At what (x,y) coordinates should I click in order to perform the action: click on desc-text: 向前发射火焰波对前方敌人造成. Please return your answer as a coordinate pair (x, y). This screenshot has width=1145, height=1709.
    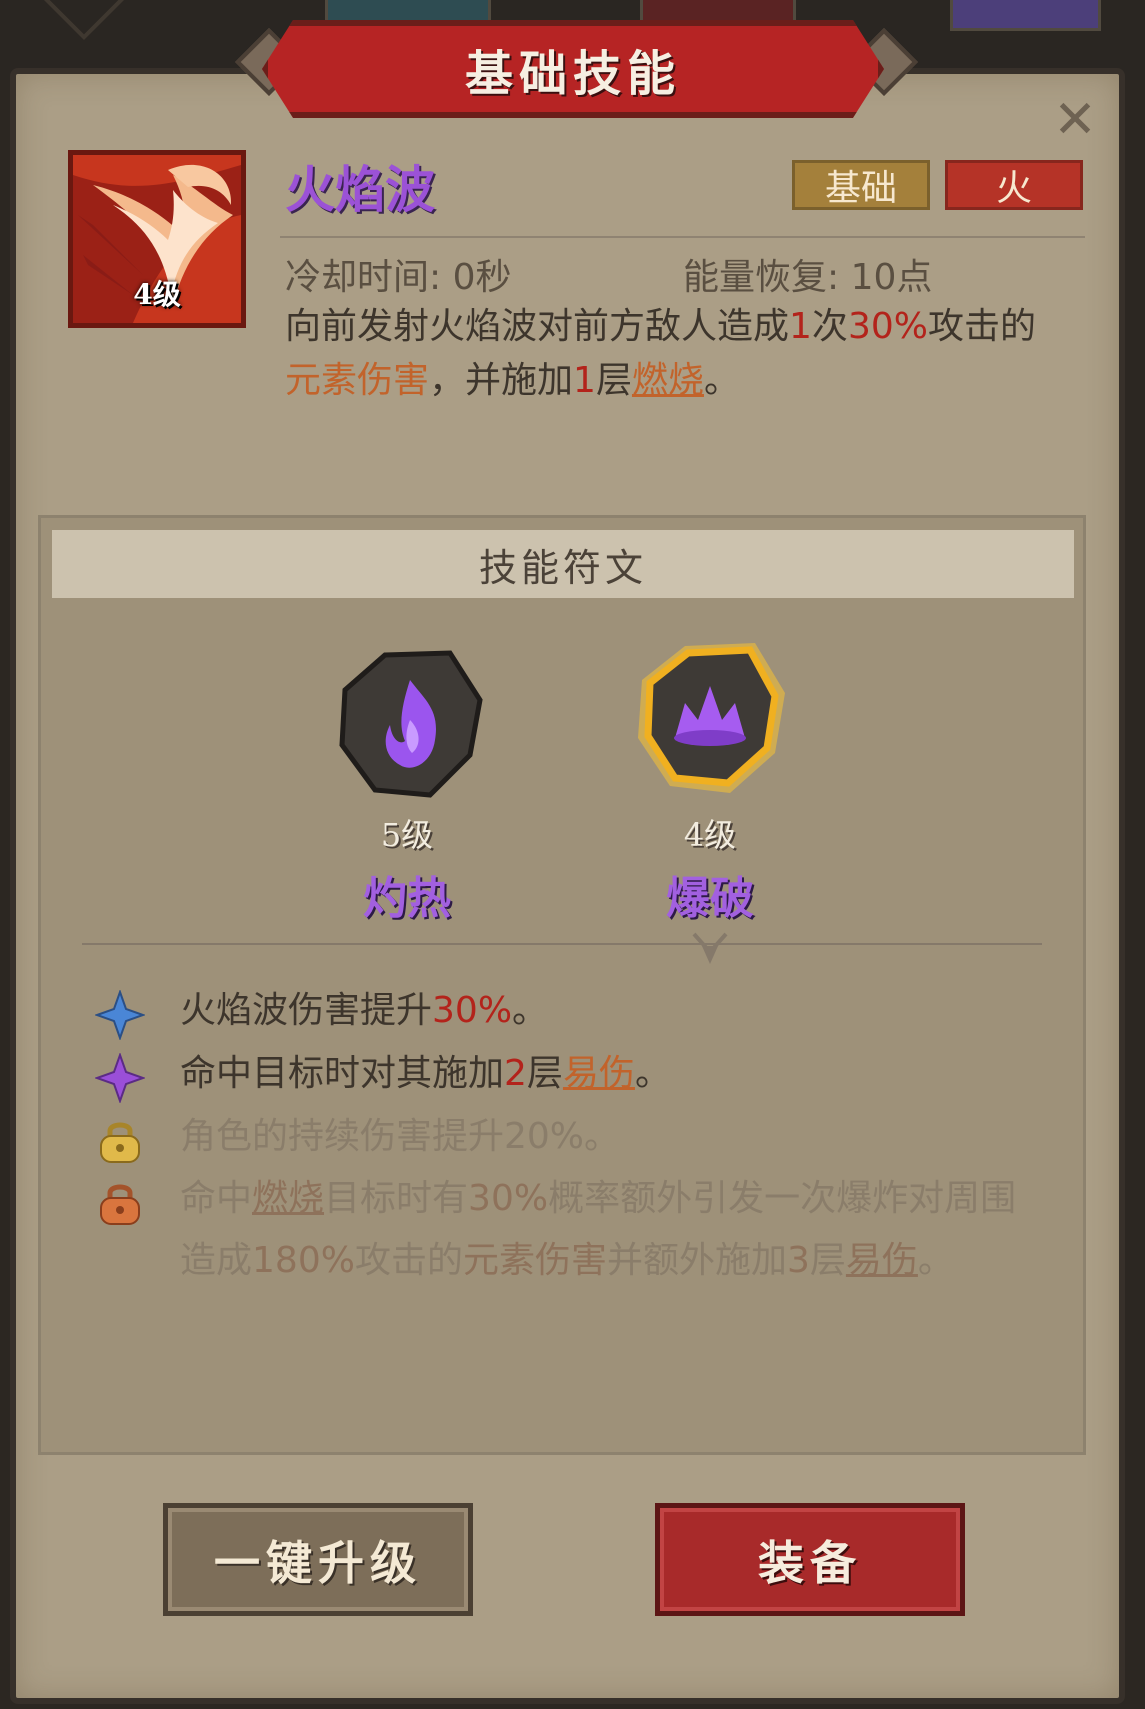
    Looking at the image, I should click on (537, 326).